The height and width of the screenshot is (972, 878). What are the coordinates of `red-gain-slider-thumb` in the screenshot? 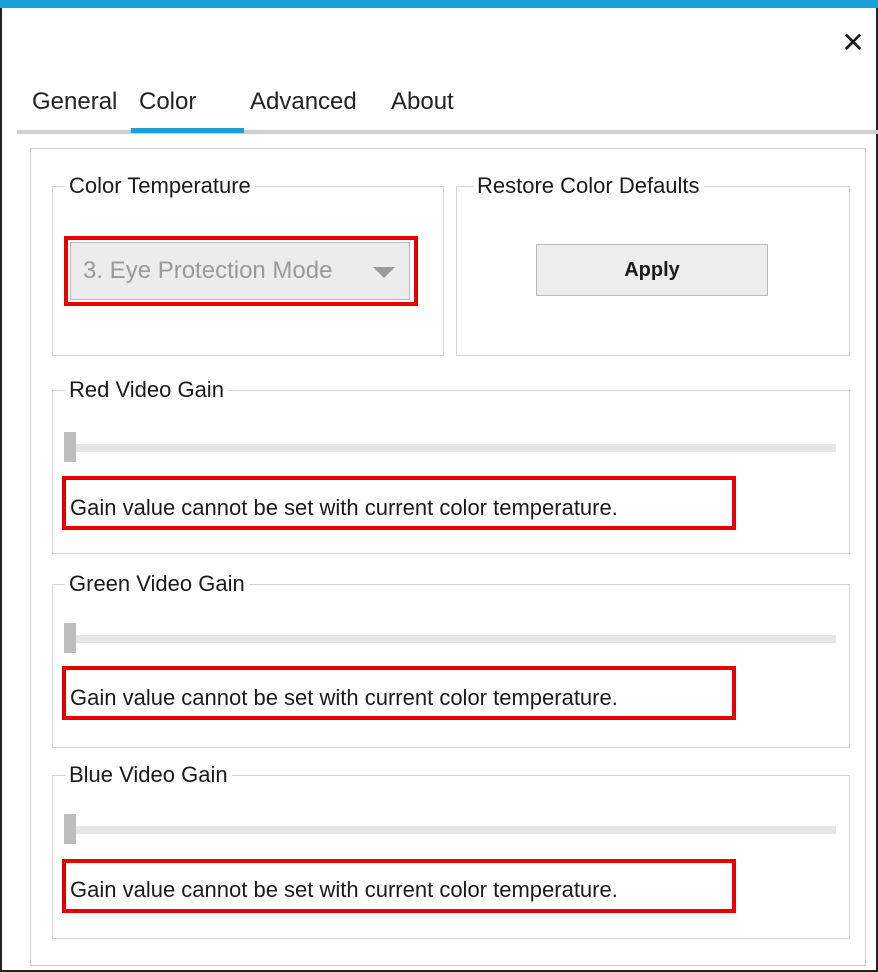 It's located at (70, 447).